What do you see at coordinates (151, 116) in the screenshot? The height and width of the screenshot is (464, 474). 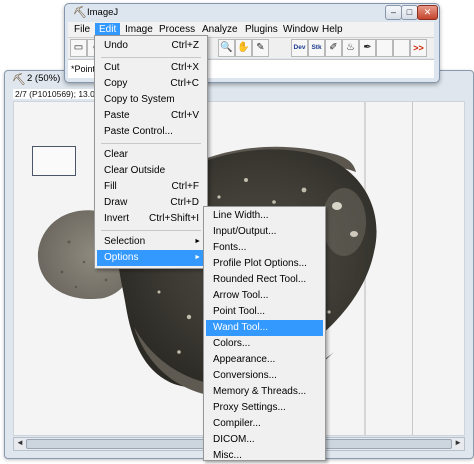 I see `menu-item-paste: Paste Ctrl+V` at bounding box center [151, 116].